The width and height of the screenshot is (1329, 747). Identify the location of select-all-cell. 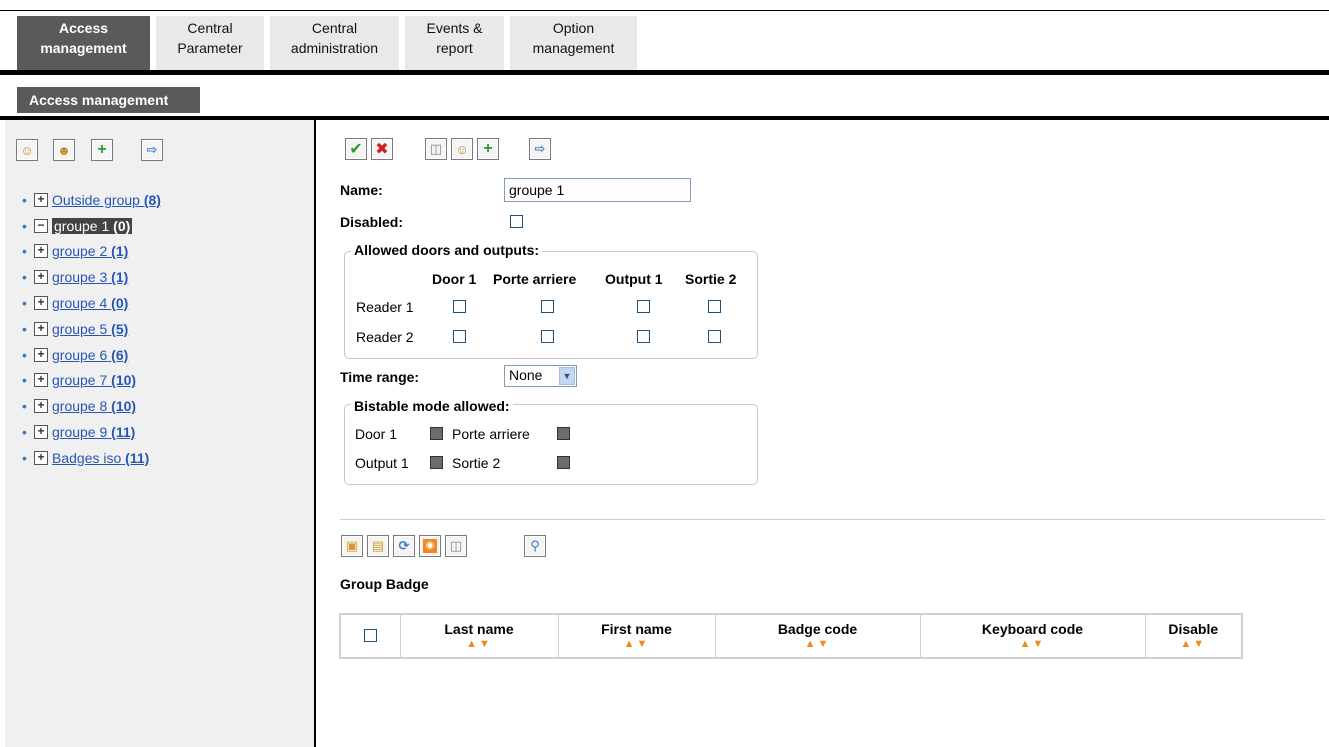
(370, 636).